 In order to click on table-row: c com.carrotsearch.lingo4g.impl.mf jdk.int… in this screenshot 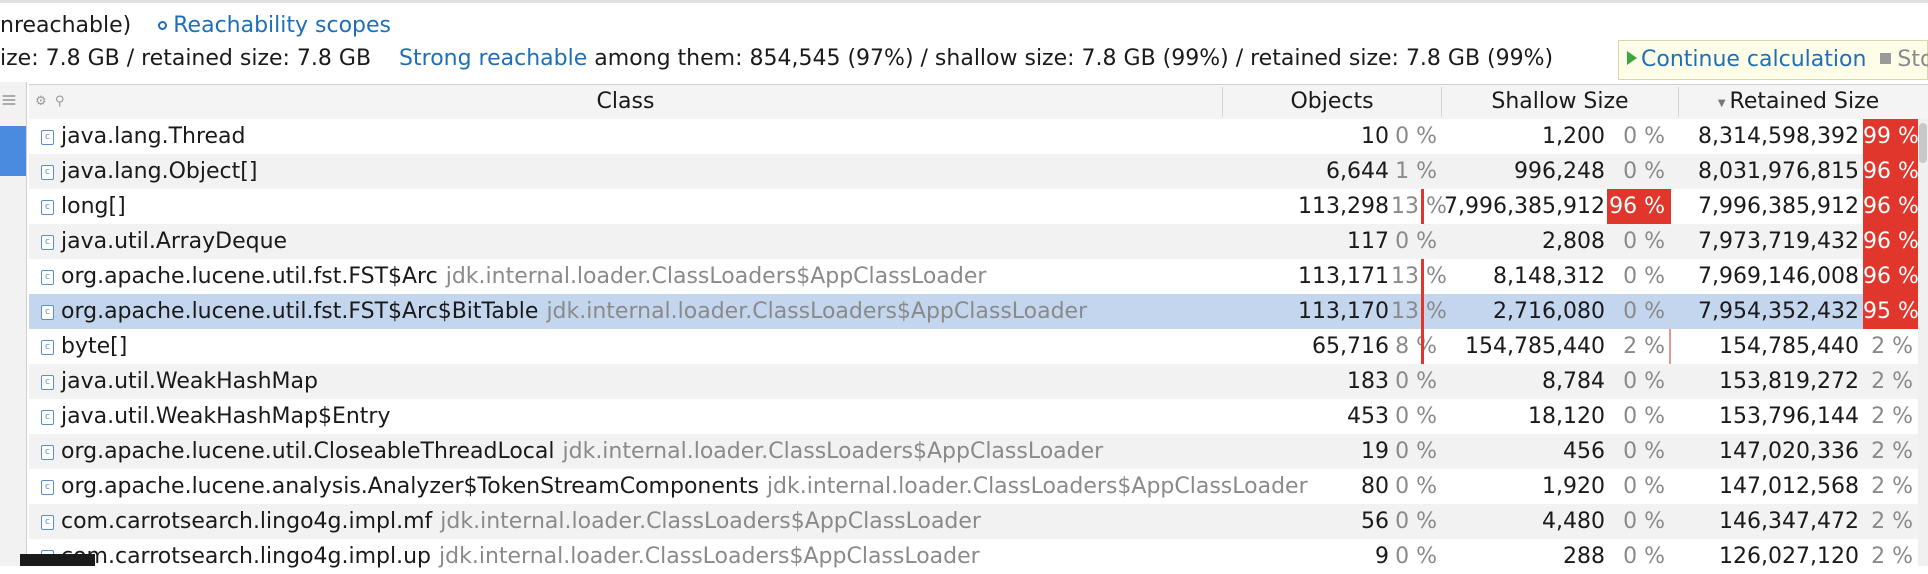, I will do `click(978, 521)`.